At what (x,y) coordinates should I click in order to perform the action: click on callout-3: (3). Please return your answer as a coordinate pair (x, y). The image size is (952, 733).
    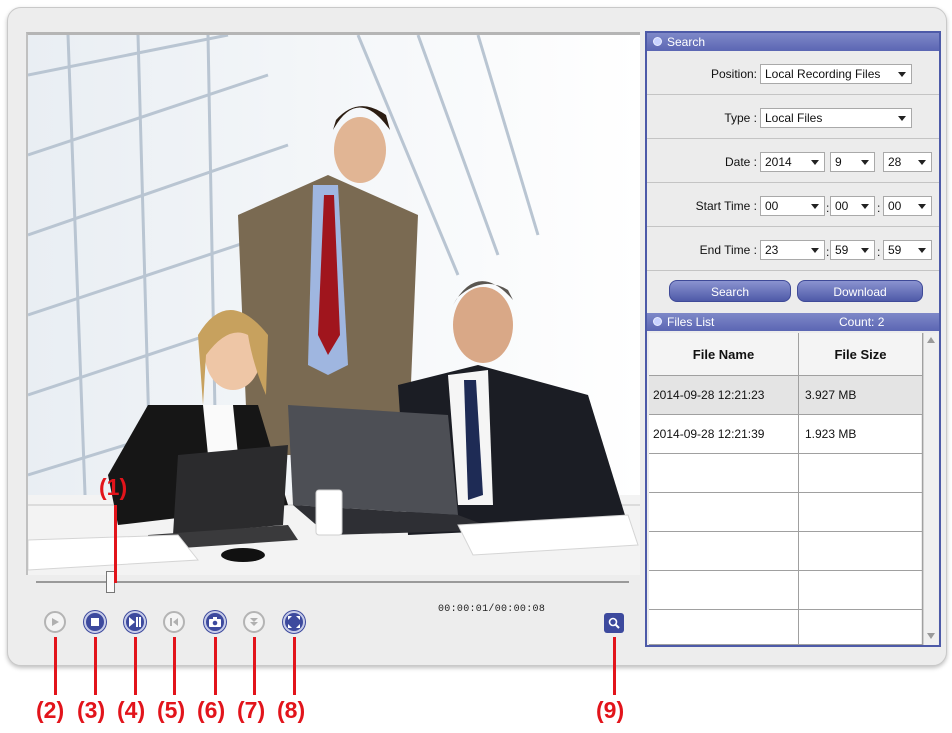
    Looking at the image, I should click on (91, 710).